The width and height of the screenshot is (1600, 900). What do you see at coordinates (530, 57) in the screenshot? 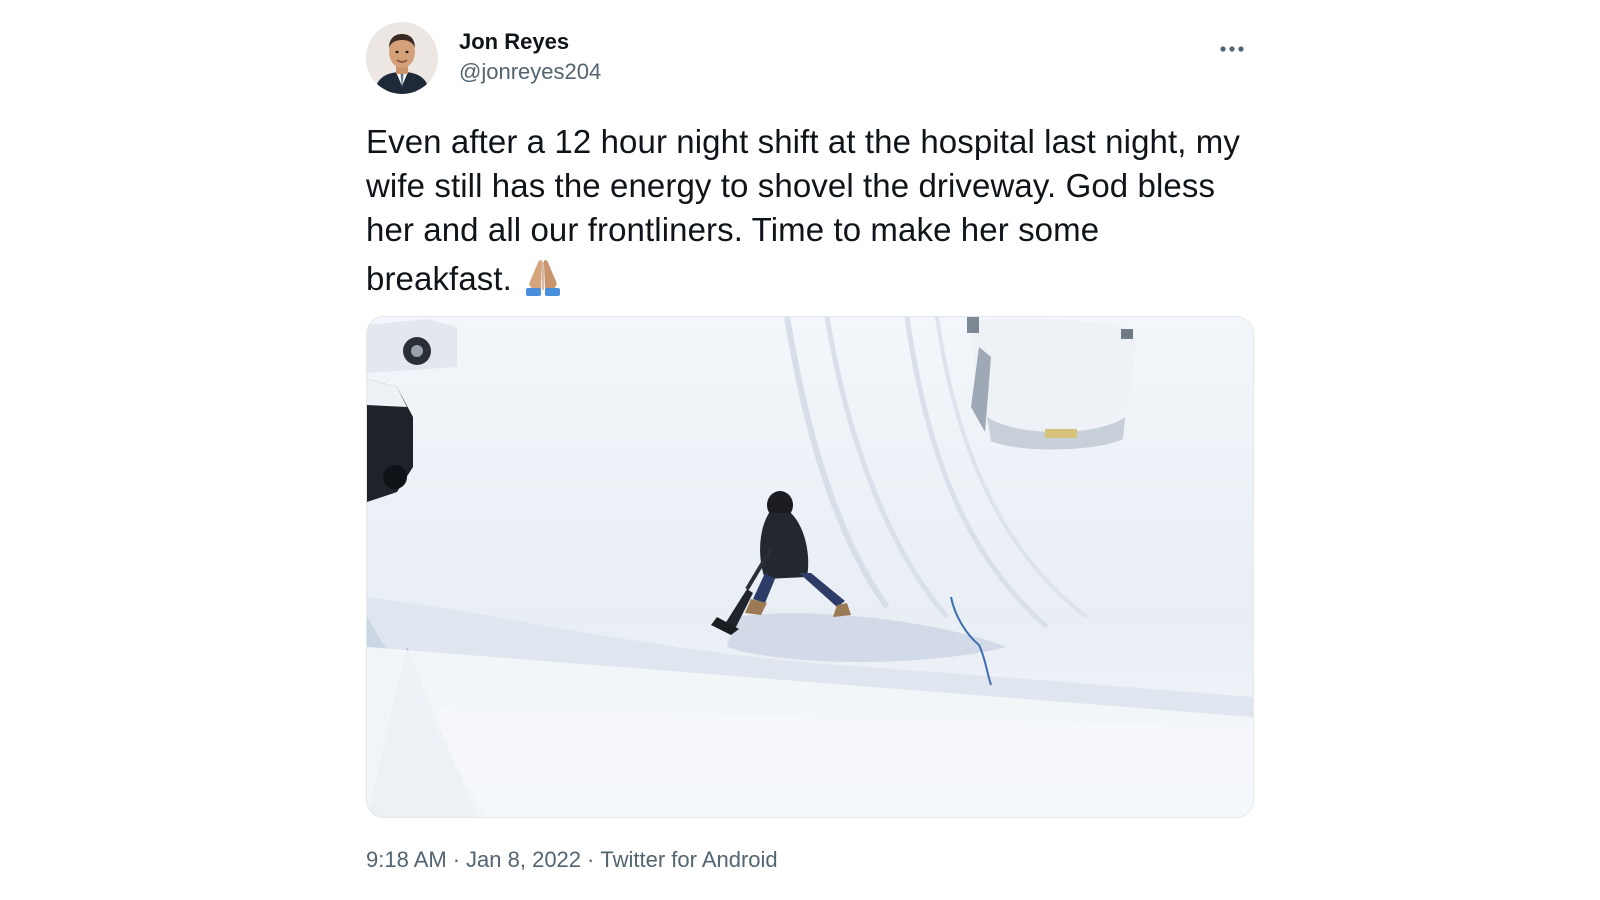
I see `user-info: Jon Reyes @jonreyes204` at bounding box center [530, 57].